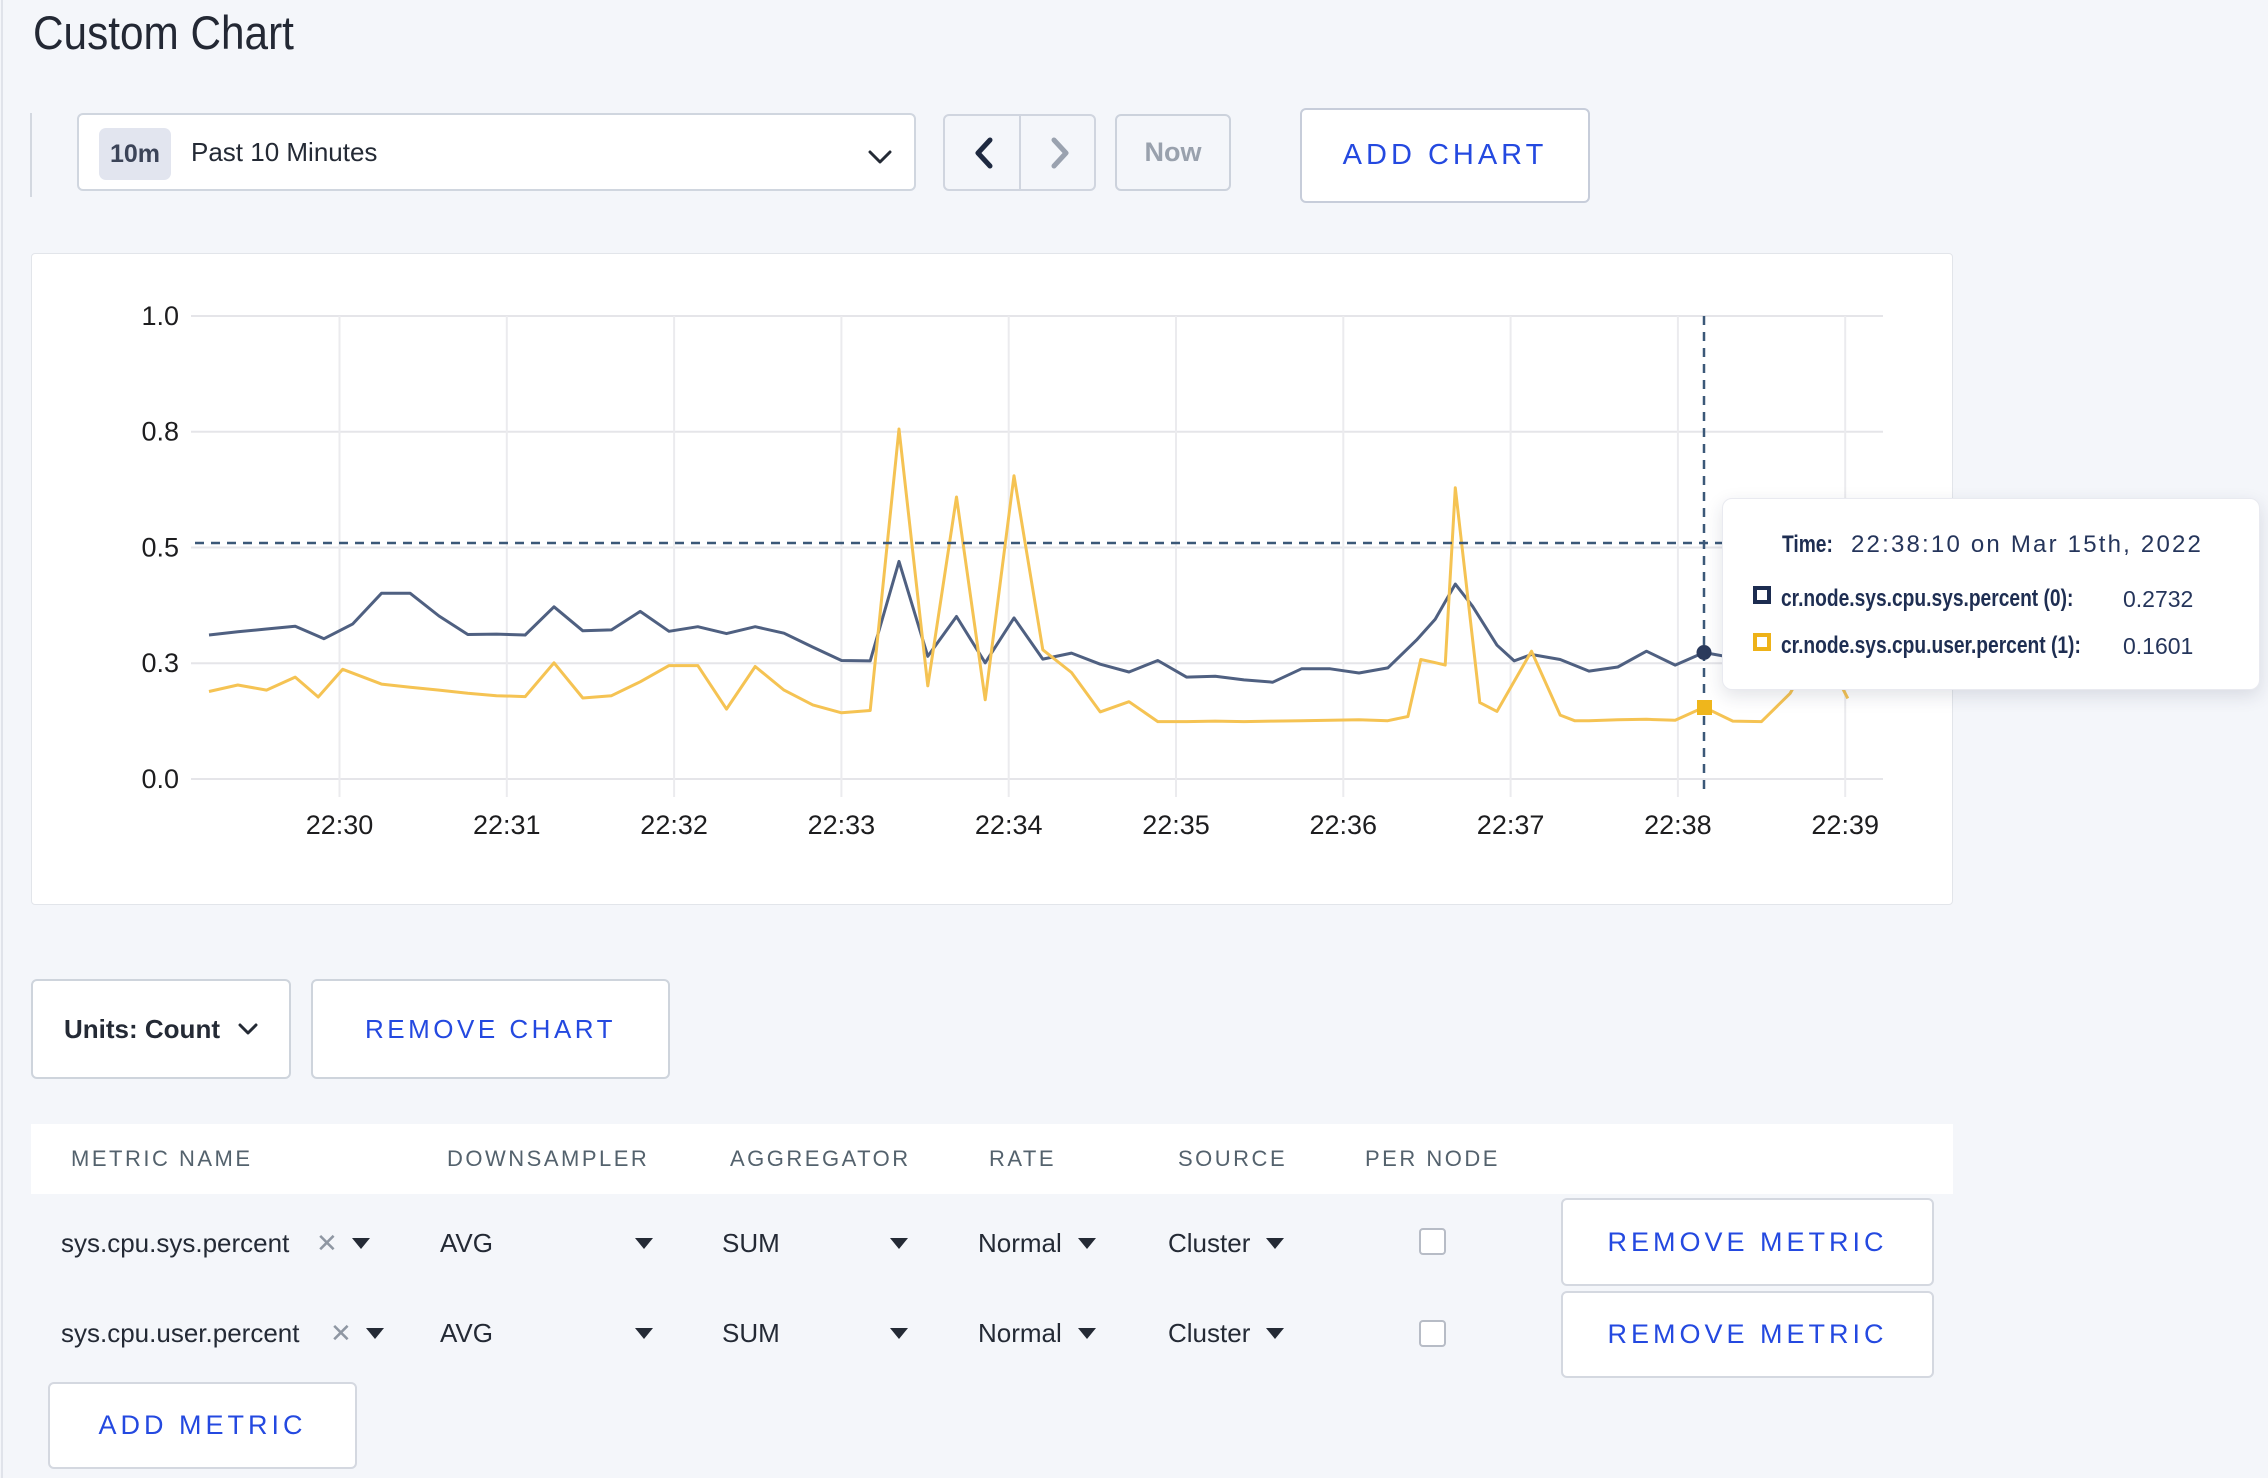 The height and width of the screenshot is (1478, 2268). Describe the element at coordinates (340, 825) in the screenshot. I see `svg-text: 22:30` at that location.